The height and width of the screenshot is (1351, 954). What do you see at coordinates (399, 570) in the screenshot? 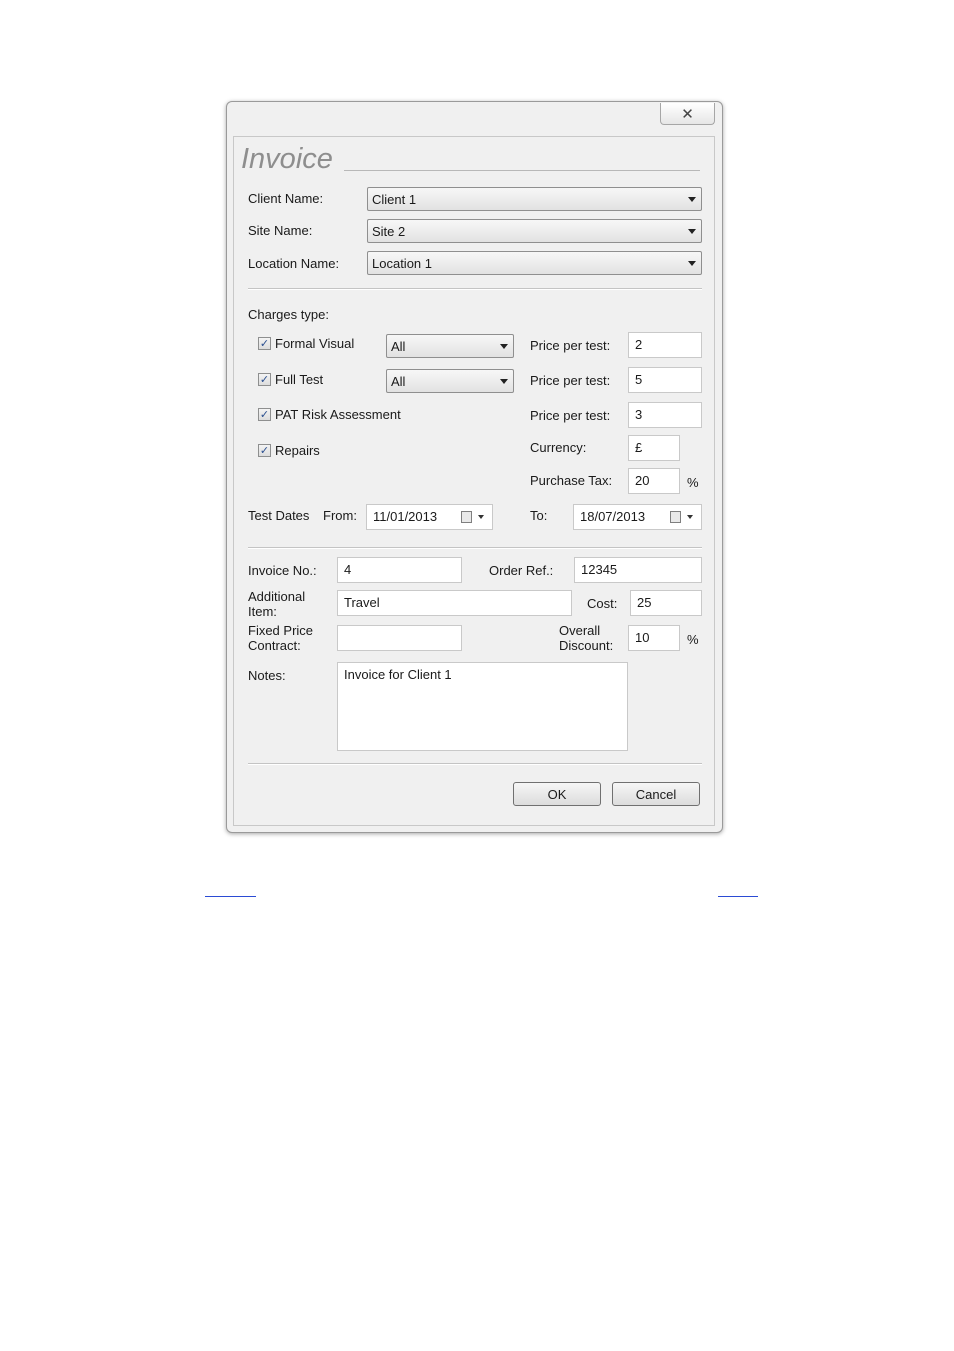
I see `invoice-number-input: 4` at bounding box center [399, 570].